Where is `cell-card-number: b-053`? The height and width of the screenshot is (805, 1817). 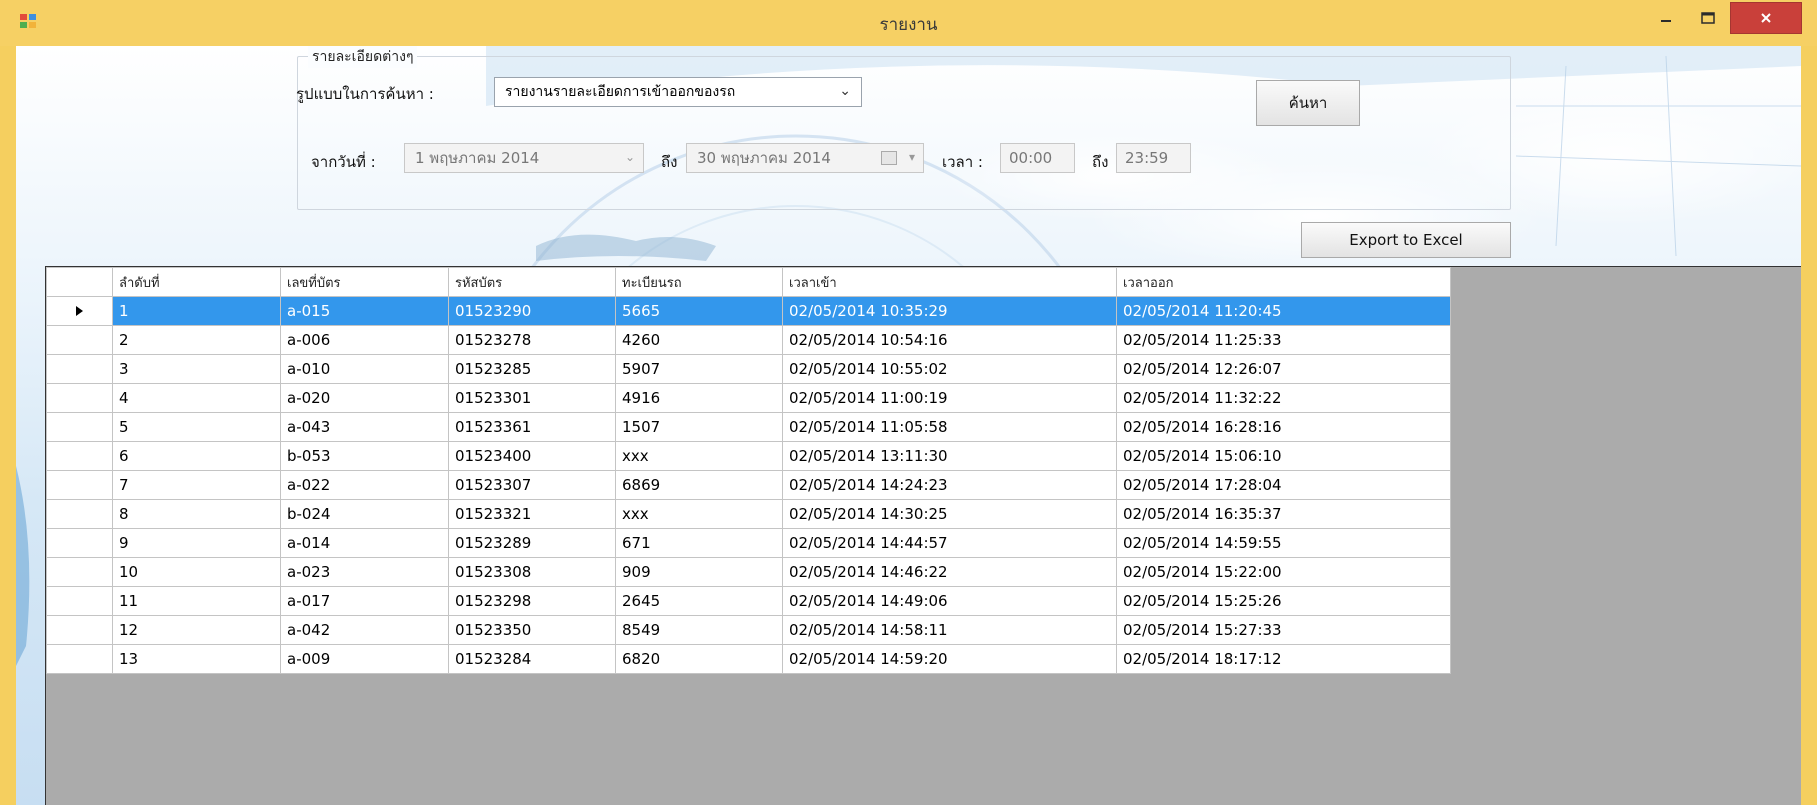
cell-card-number: b-053 is located at coordinates (364, 456).